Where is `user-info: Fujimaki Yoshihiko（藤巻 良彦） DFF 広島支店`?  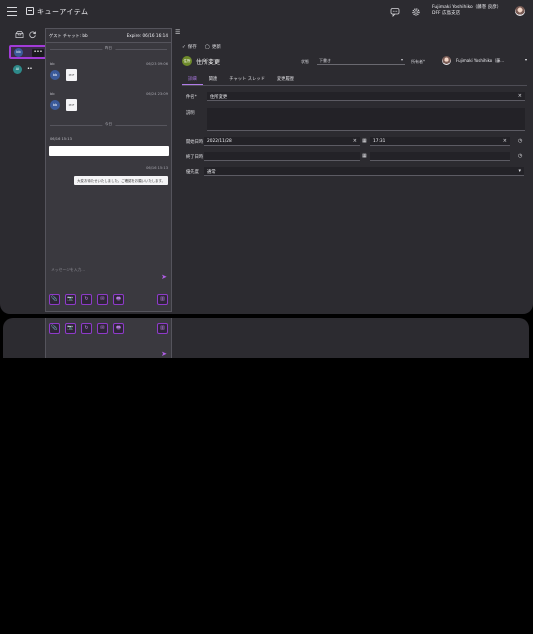 user-info: Fujimaki Yoshihiko（藤巻 良彦） DFF 広島支店 is located at coordinates (466, 11).